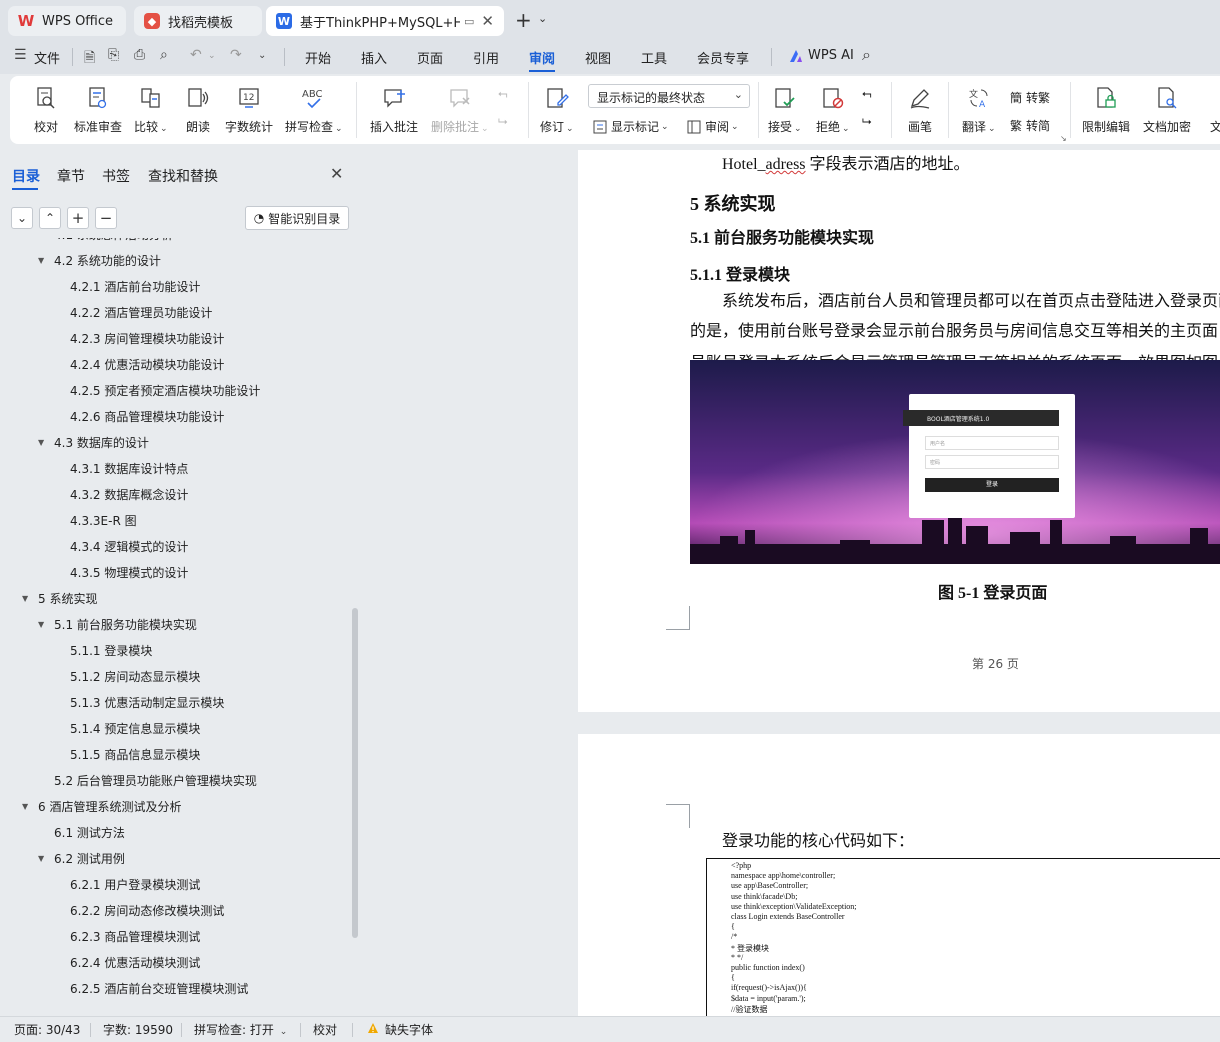  I want to click on document-more-button: 文, so click(1211, 109).